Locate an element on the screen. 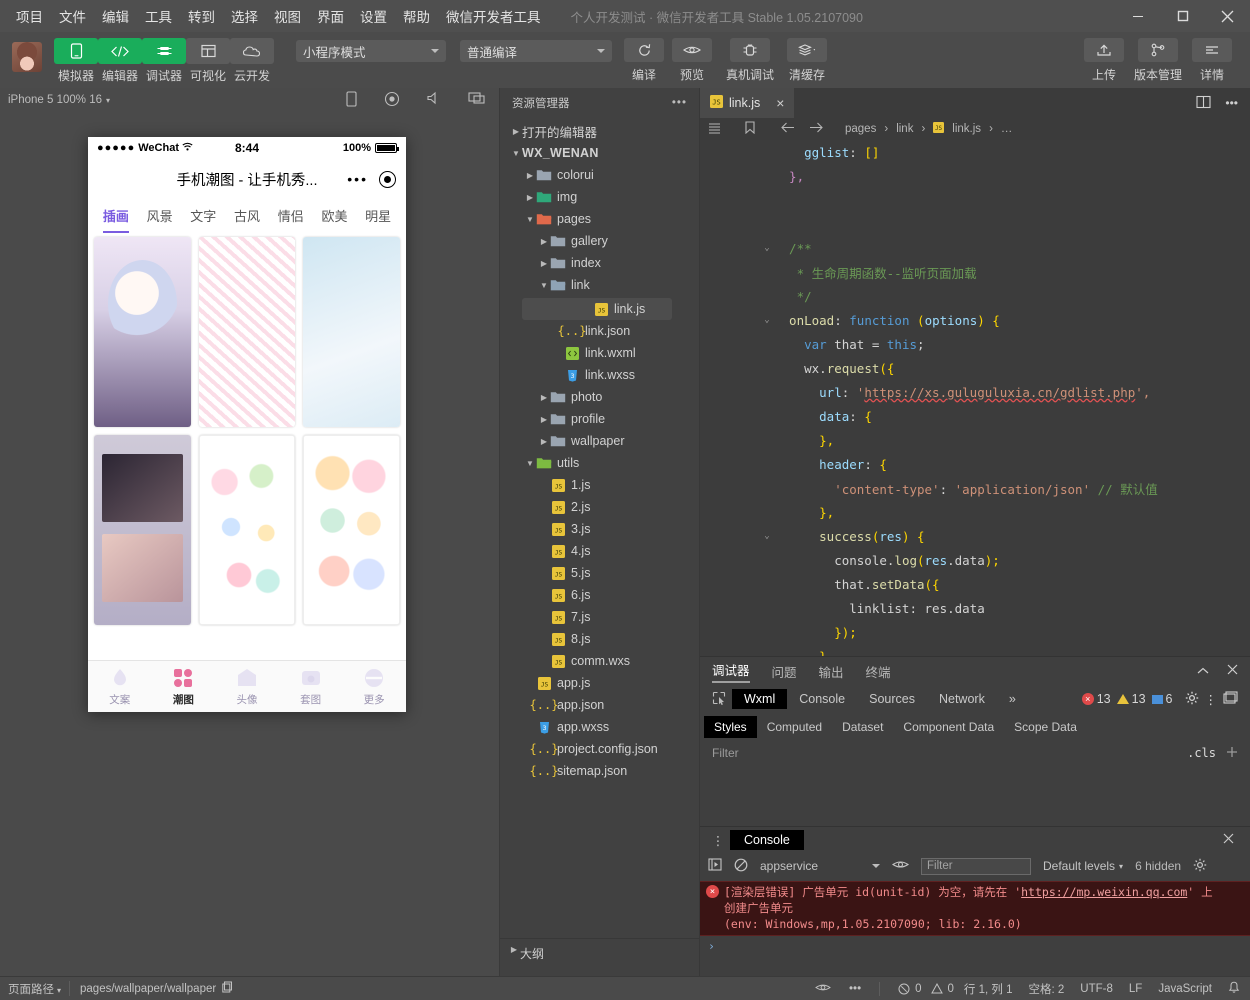  editor-tab-linkjs: JS link.js × is located at coordinates (747, 103).